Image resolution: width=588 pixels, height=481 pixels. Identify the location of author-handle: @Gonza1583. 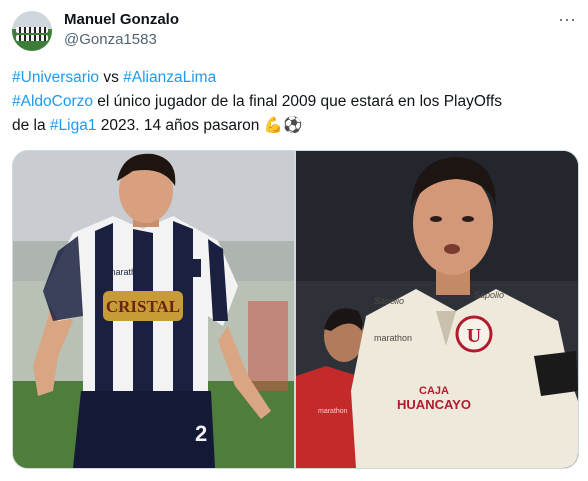
(110, 39).